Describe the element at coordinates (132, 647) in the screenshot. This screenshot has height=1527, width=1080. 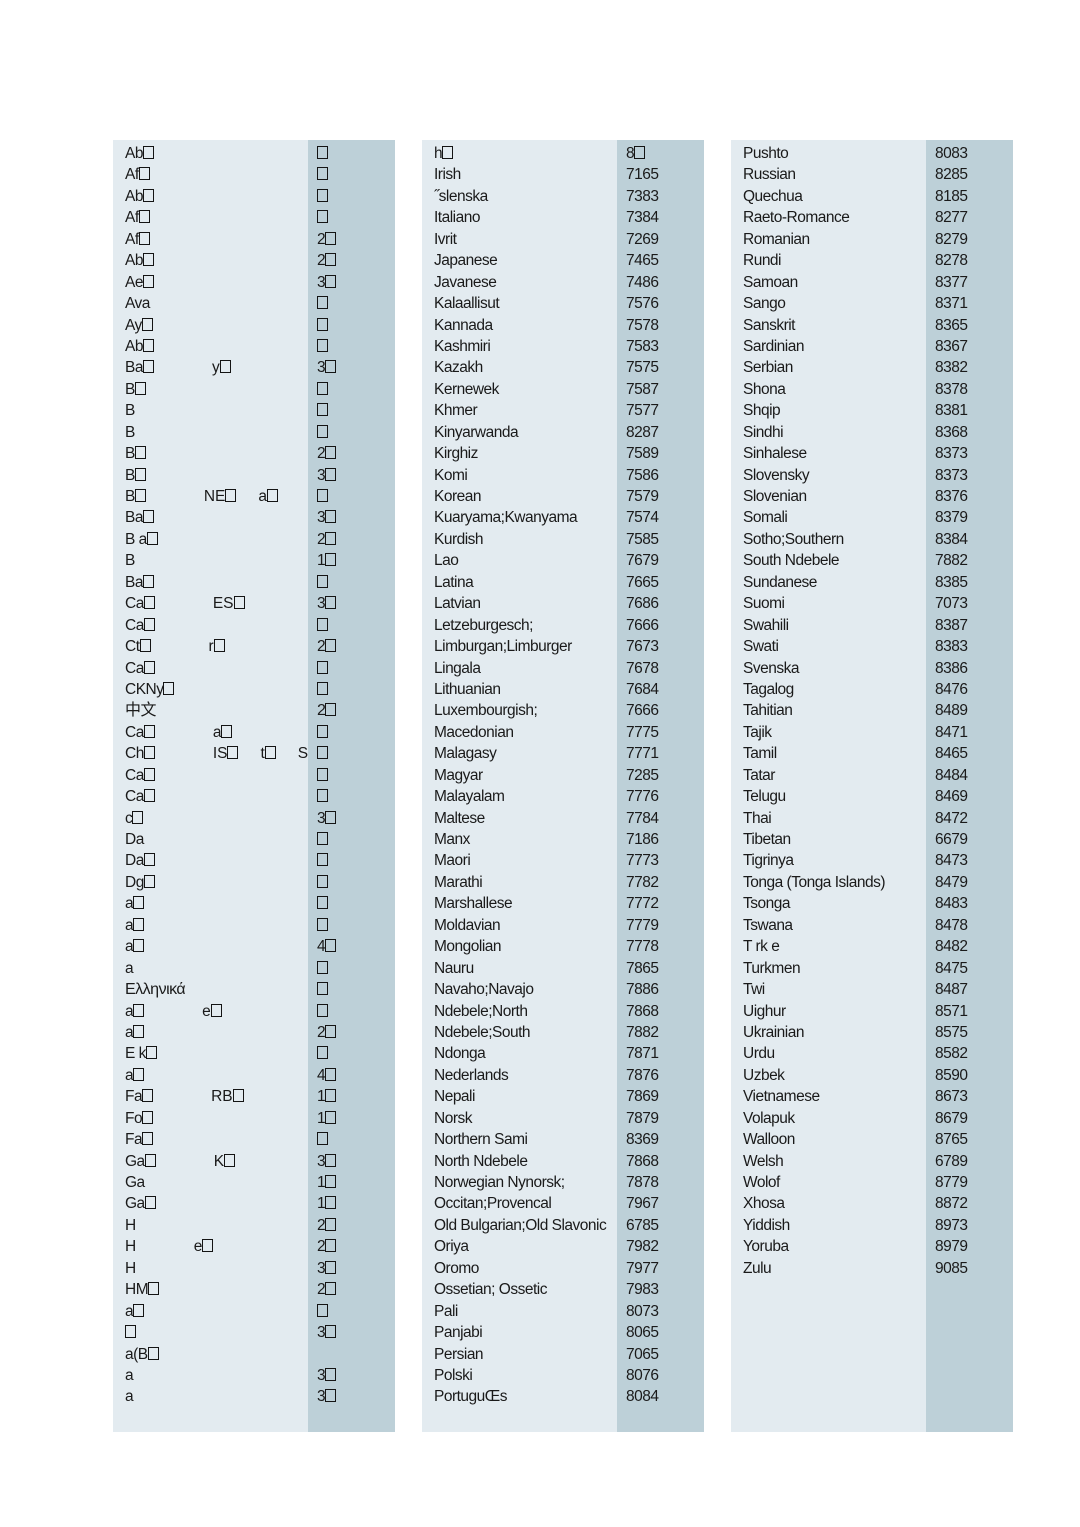
I see `cell-text: Ct` at that location.